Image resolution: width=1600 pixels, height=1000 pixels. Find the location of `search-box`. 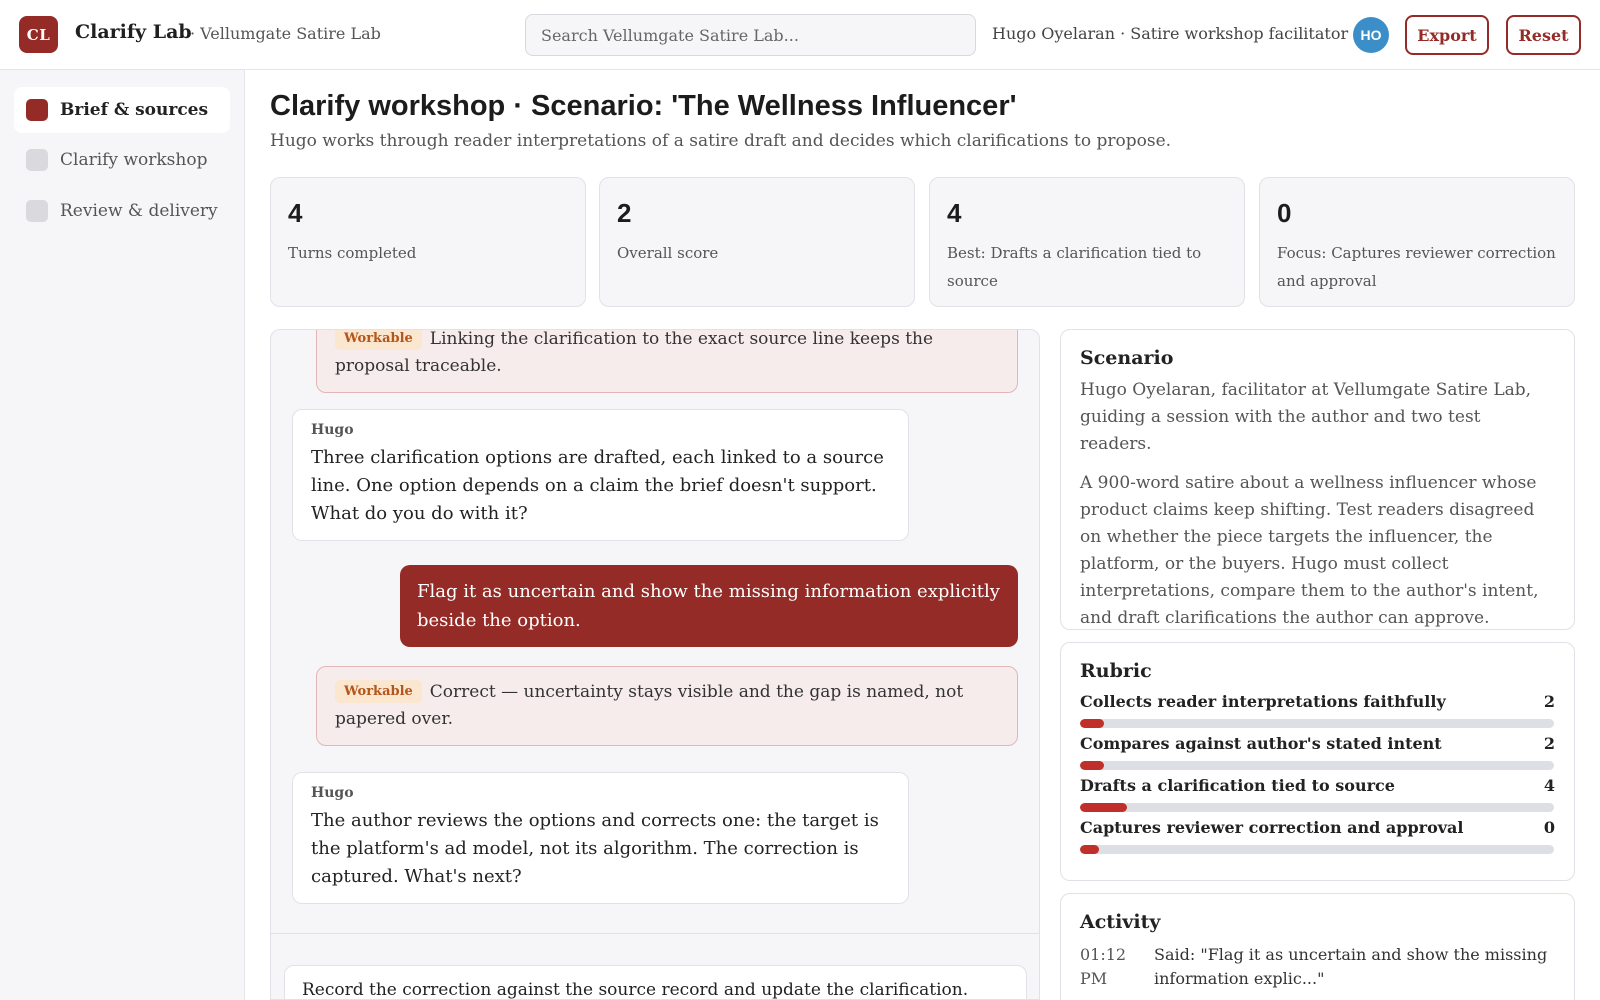

search-box is located at coordinates (750, 35).